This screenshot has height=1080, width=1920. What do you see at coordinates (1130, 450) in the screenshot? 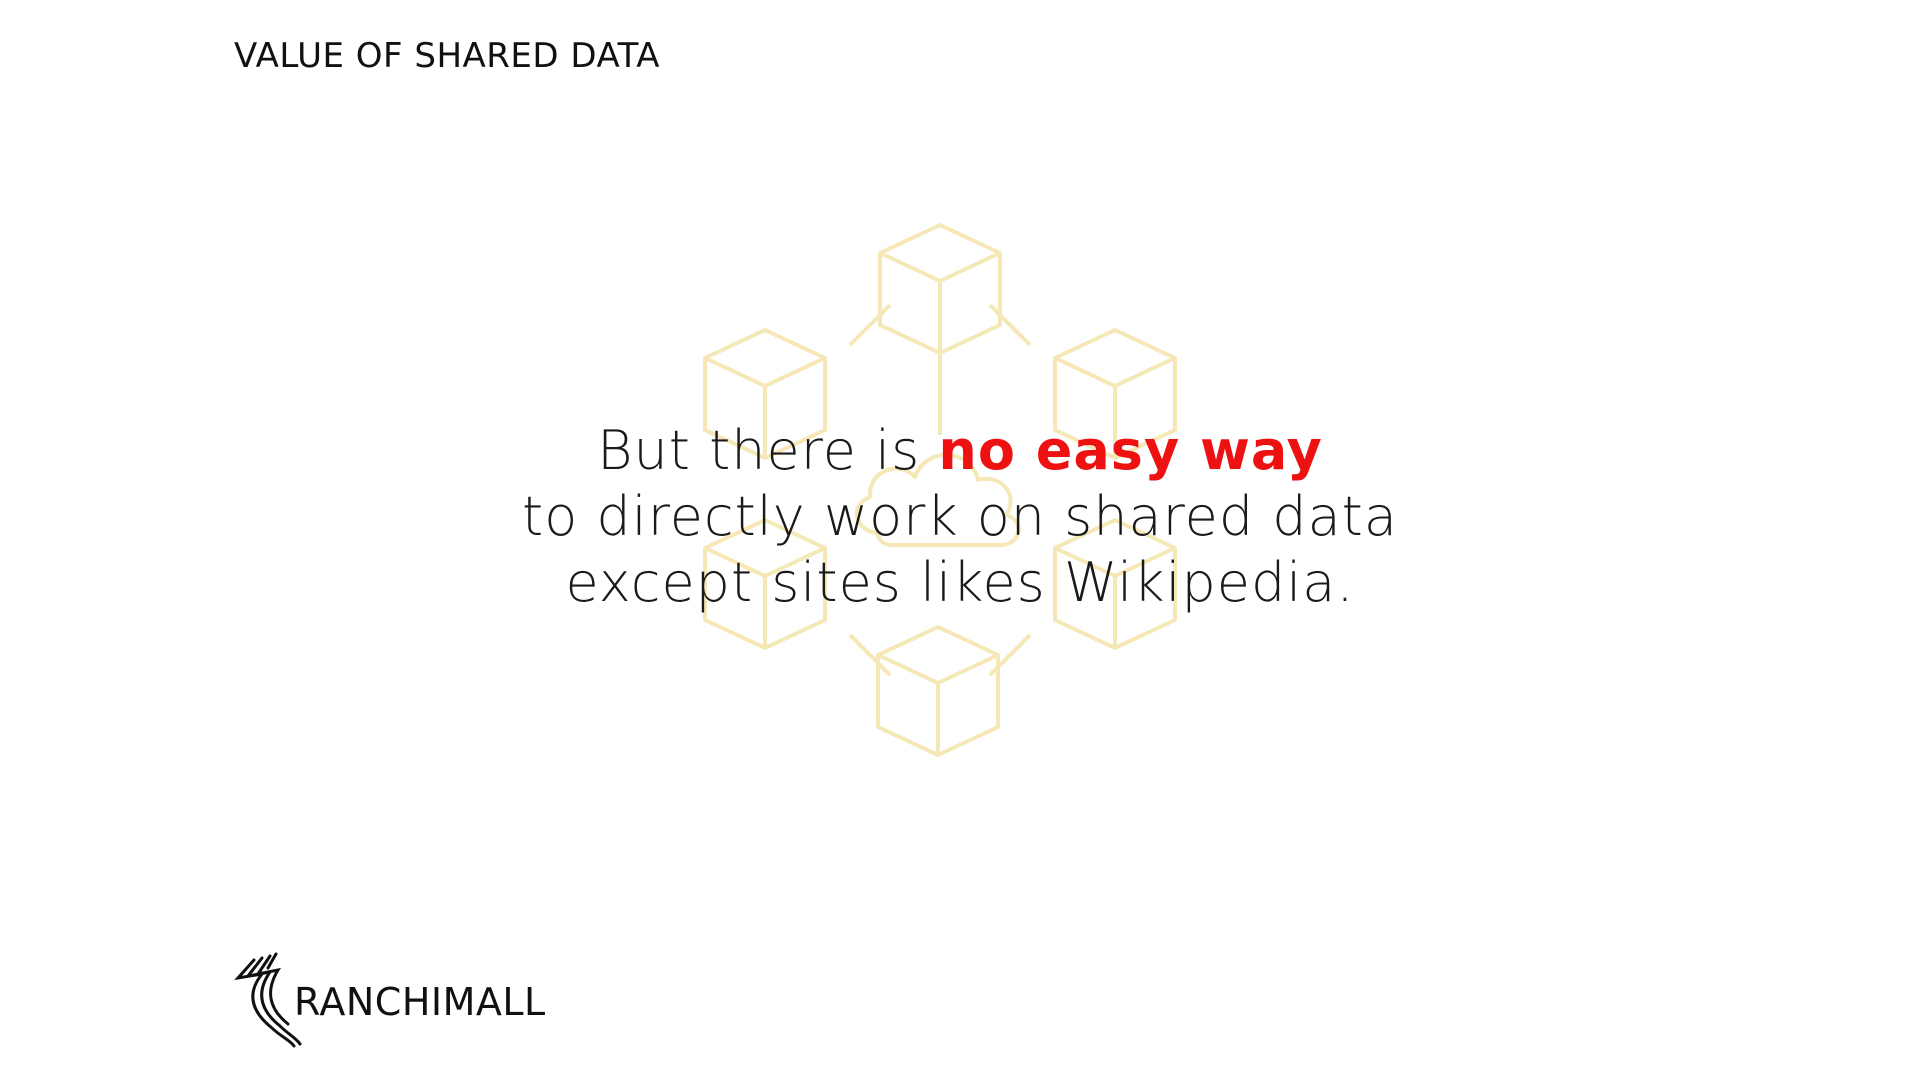
I see `message-highlight: no easy way` at bounding box center [1130, 450].